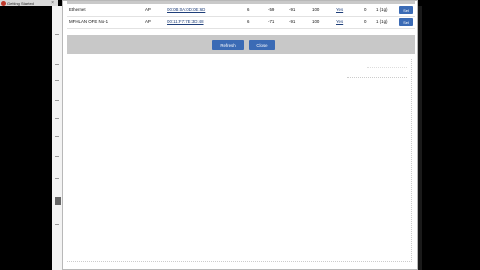 The width and height of the screenshot is (480, 270). I want to click on browser-tab: Getting Started ×, so click(27, 3).